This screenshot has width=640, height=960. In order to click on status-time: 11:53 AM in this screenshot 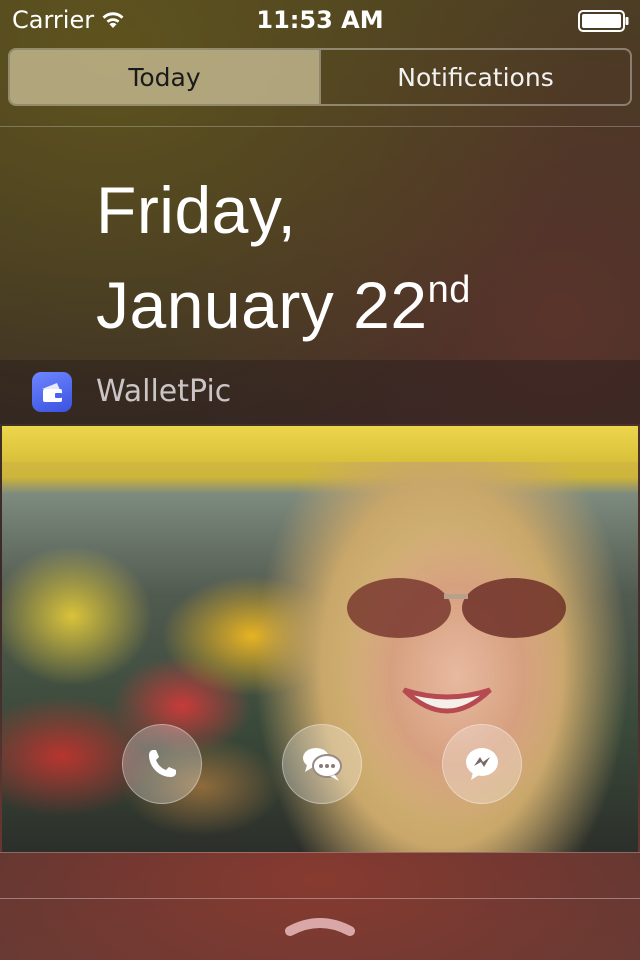, I will do `click(320, 20)`.